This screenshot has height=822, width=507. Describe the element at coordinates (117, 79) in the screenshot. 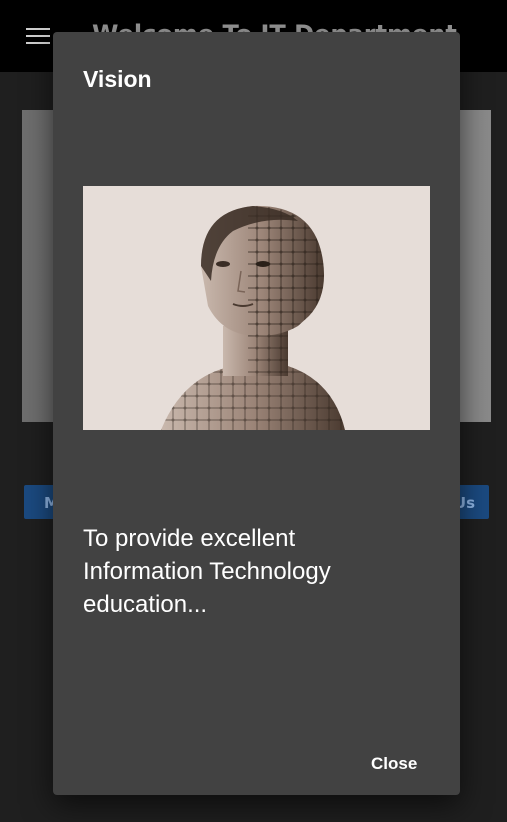

I see `dialog-title: Vision` at that location.